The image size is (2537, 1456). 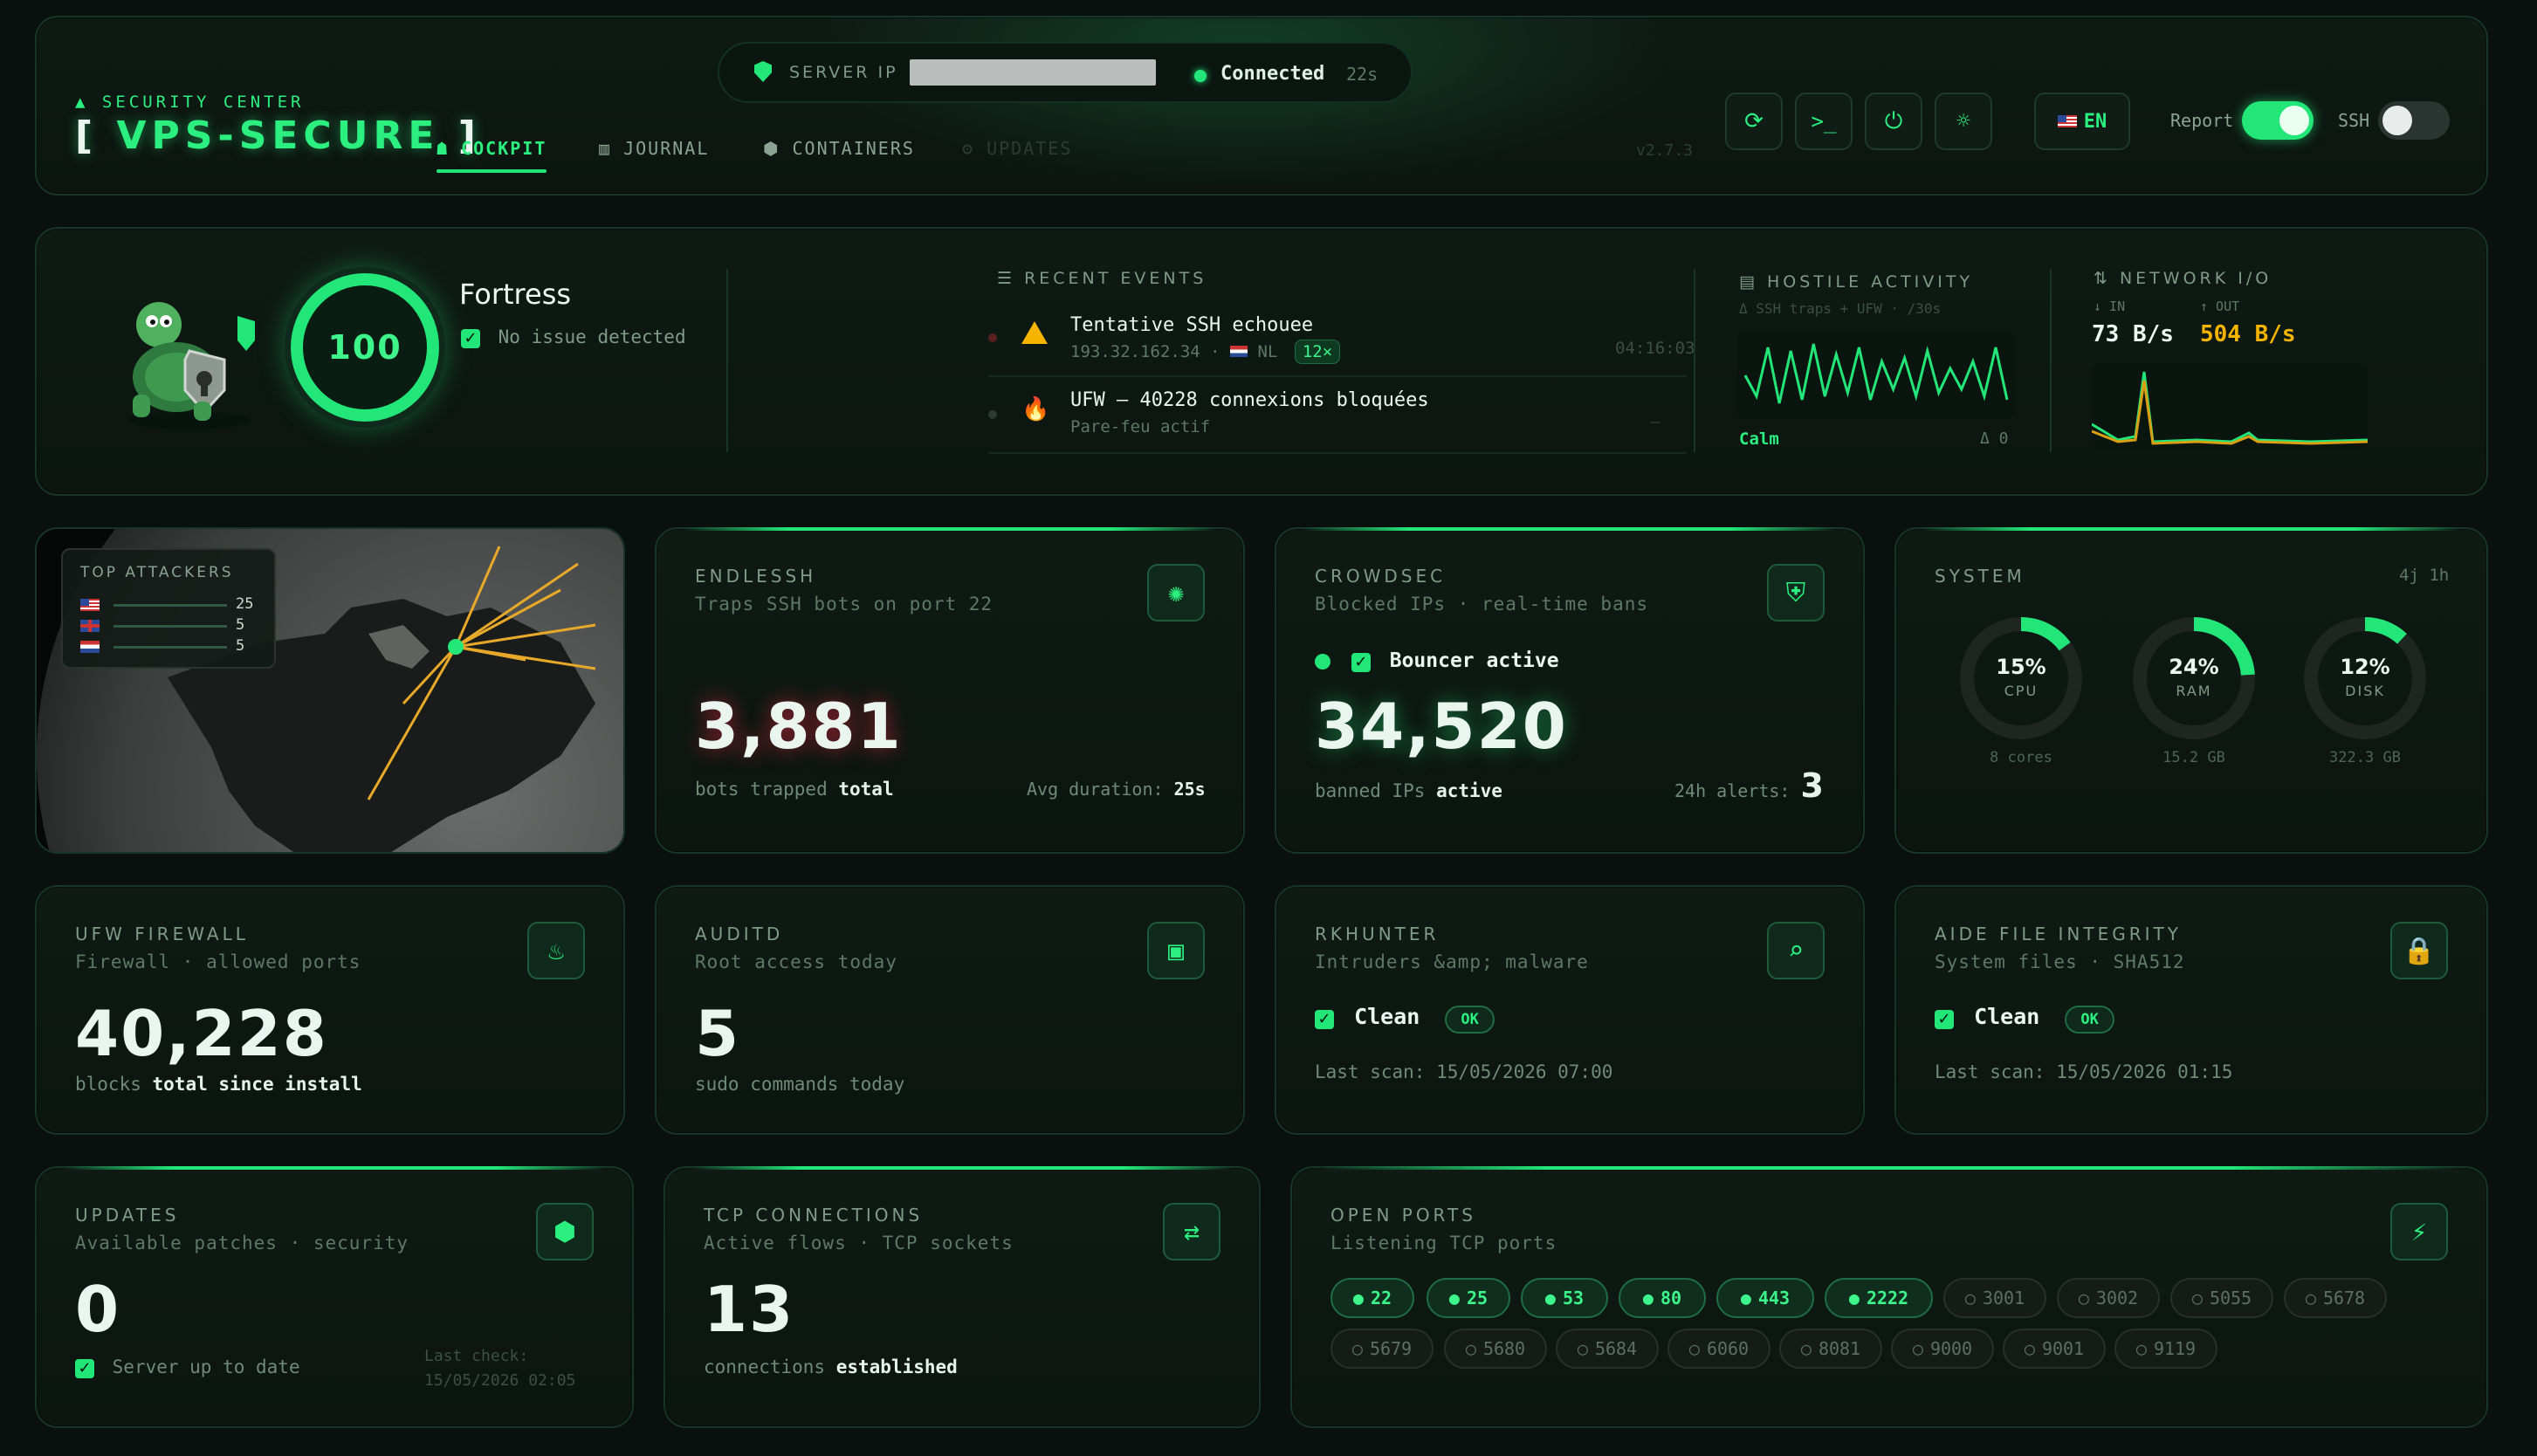 What do you see at coordinates (2194, 667) in the screenshot?
I see `ram-value: 24%` at bounding box center [2194, 667].